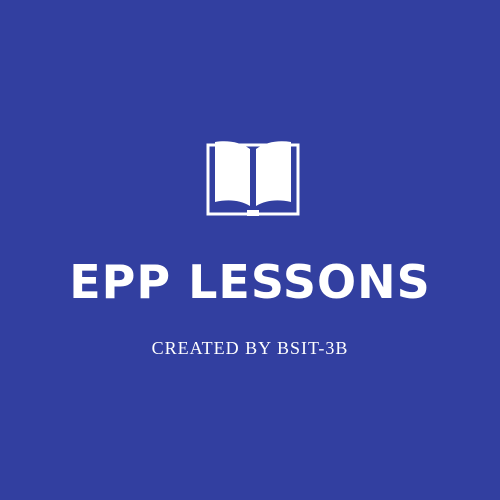  What do you see at coordinates (250, 282) in the screenshot?
I see `page-title: EPP LESSONS` at bounding box center [250, 282].